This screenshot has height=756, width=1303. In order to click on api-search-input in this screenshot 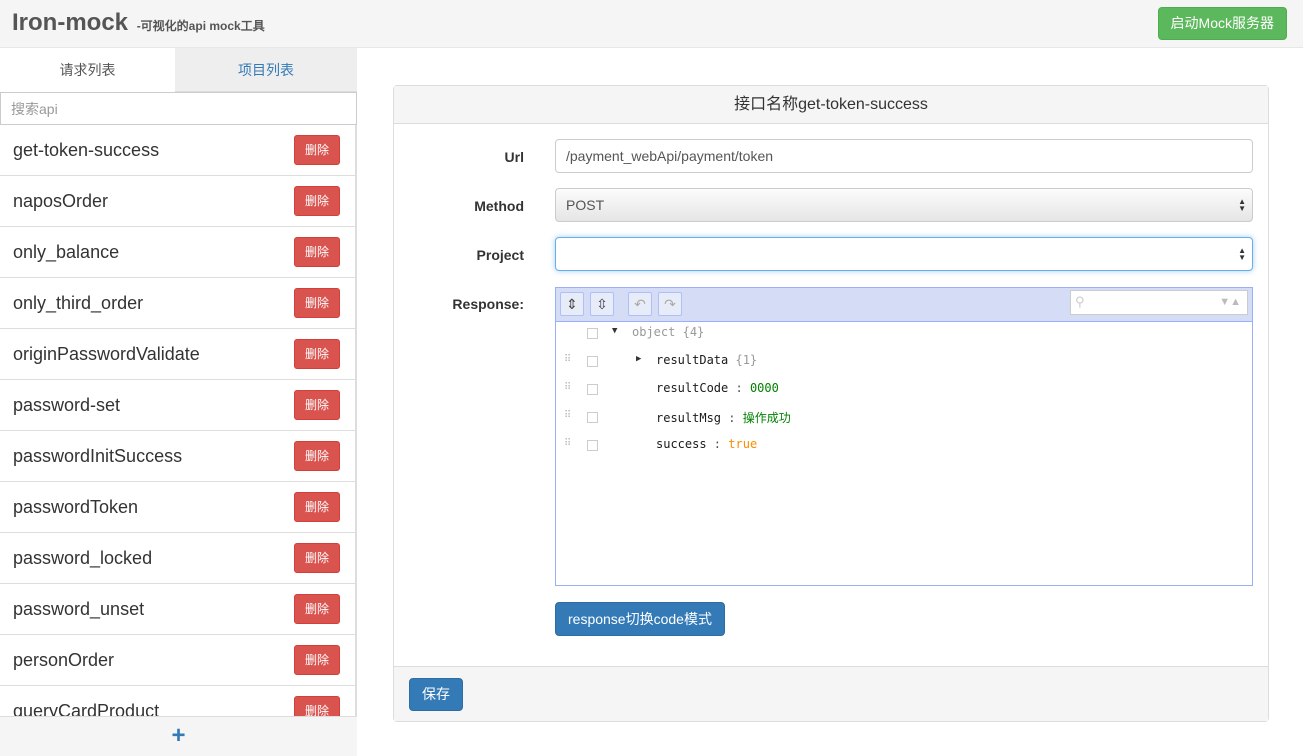, I will do `click(178, 108)`.